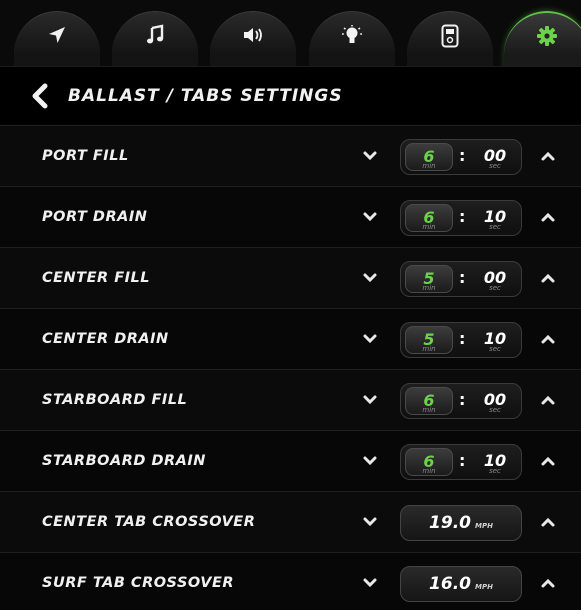  I want to click on setting-row-surf-tab-crossover: SURF TAB CROSSOVER 16.0 MPH, so click(290, 581).